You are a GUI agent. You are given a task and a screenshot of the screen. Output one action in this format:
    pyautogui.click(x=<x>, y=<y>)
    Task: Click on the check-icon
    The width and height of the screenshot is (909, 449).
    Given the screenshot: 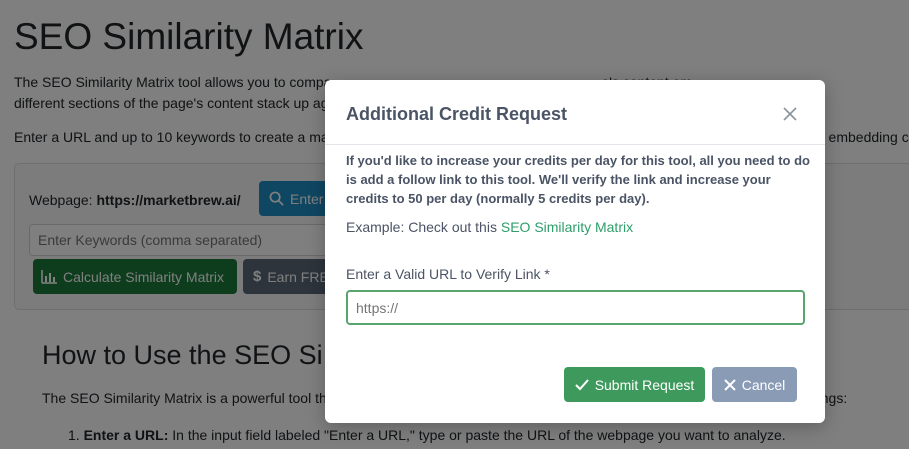 What is the action you would take?
    pyautogui.click(x=581, y=384)
    